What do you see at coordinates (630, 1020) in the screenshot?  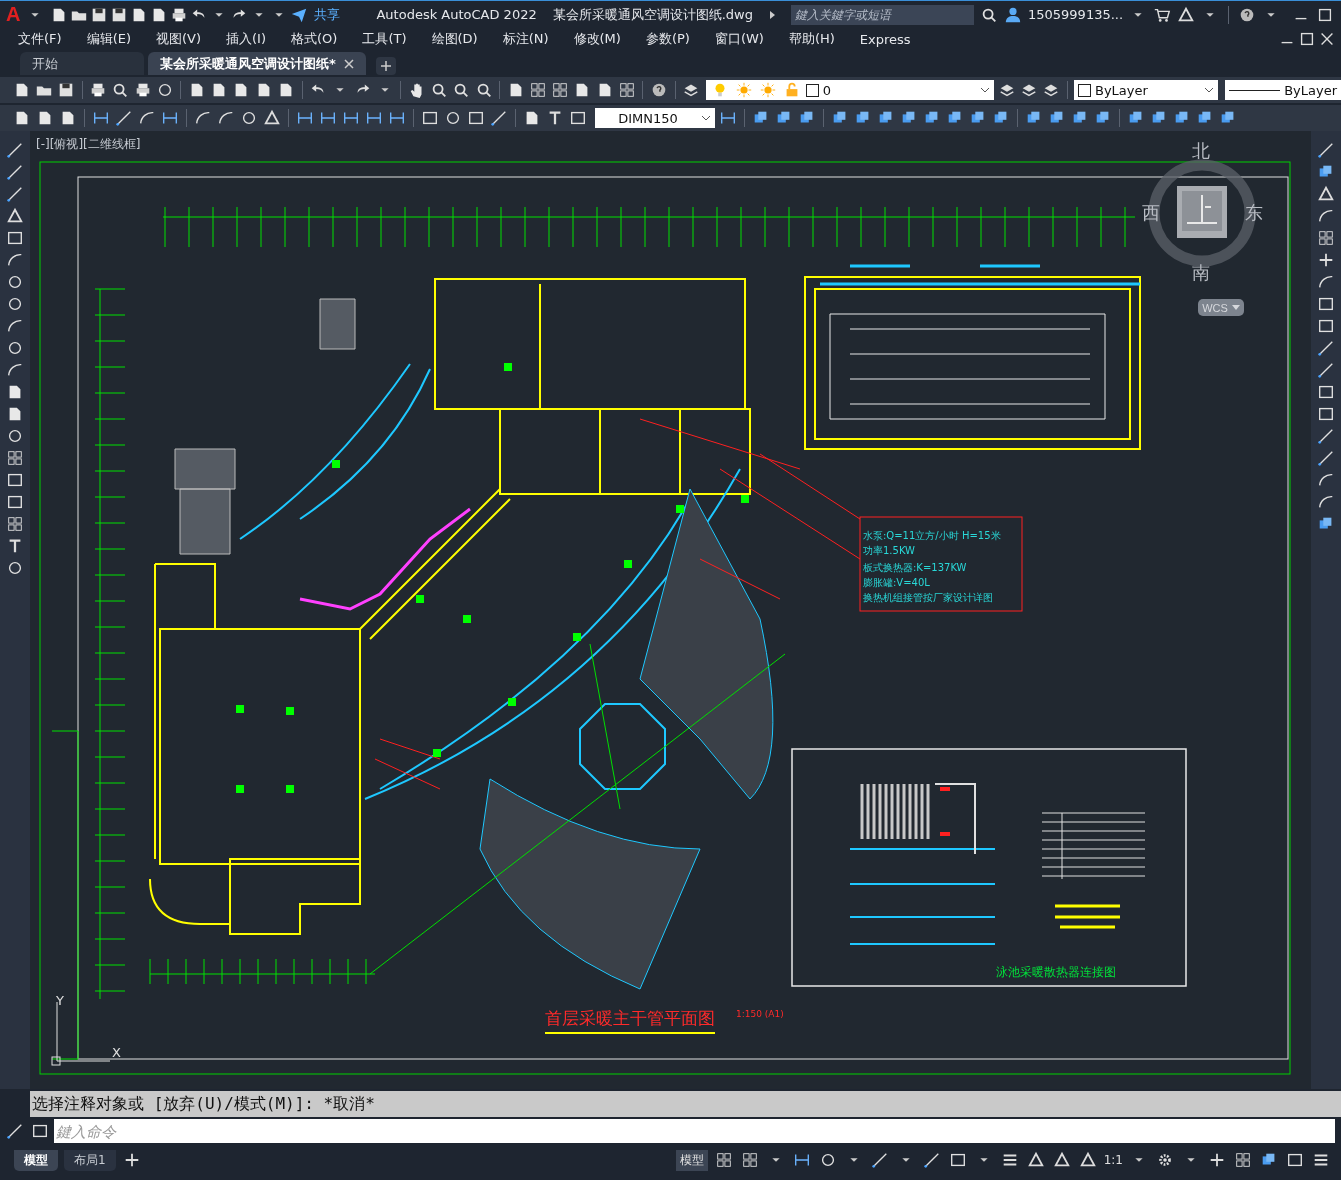 I see `drawing-title: 首层采暖主干管平面图` at bounding box center [630, 1020].